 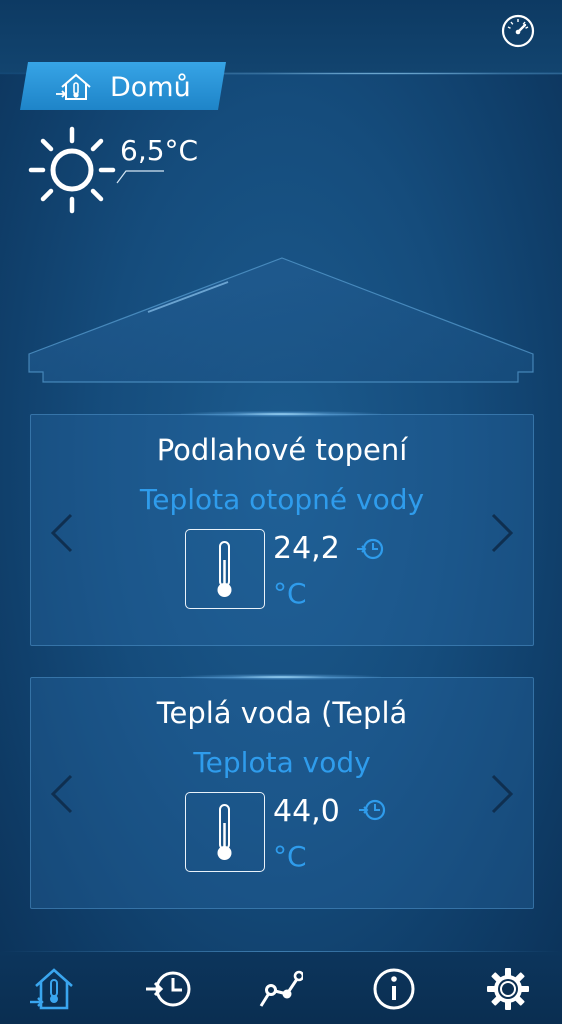 I want to click on house-roof, so click(x=281, y=320).